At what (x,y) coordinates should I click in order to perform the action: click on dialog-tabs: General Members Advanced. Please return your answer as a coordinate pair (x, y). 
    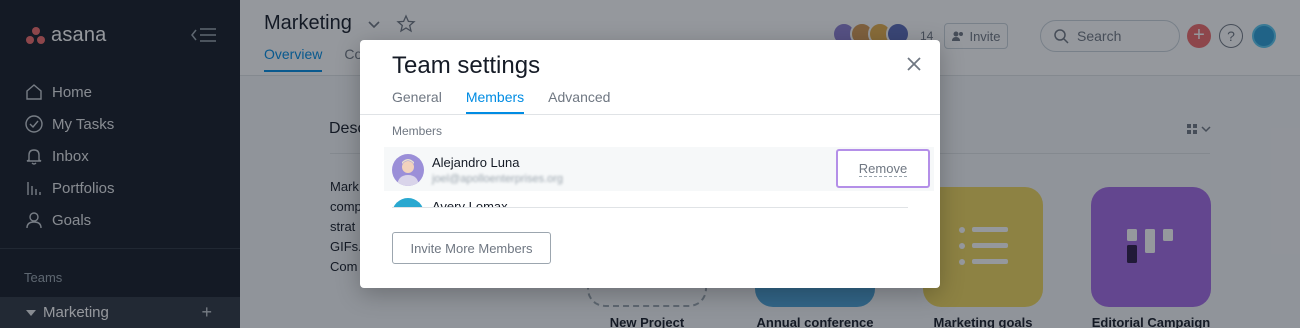
    Looking at the image, I should click on (513, 101).